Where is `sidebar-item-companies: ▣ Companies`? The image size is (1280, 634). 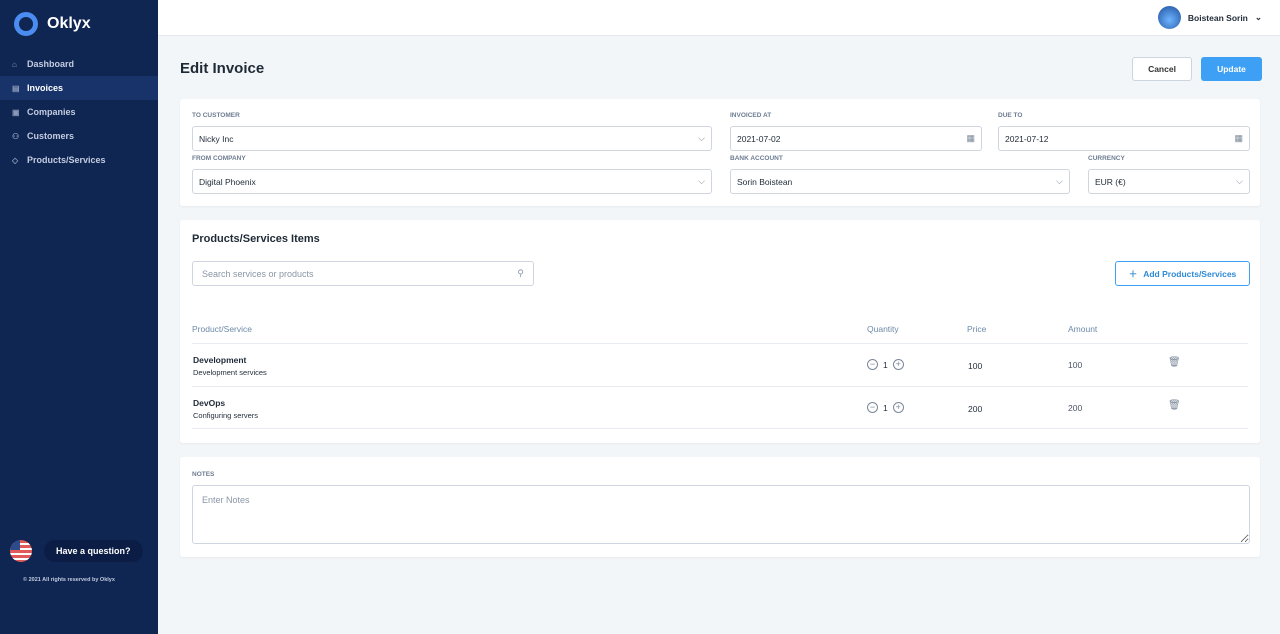 sidebar-item-companies: ▣ Companies is located at coordinates (79, 112).